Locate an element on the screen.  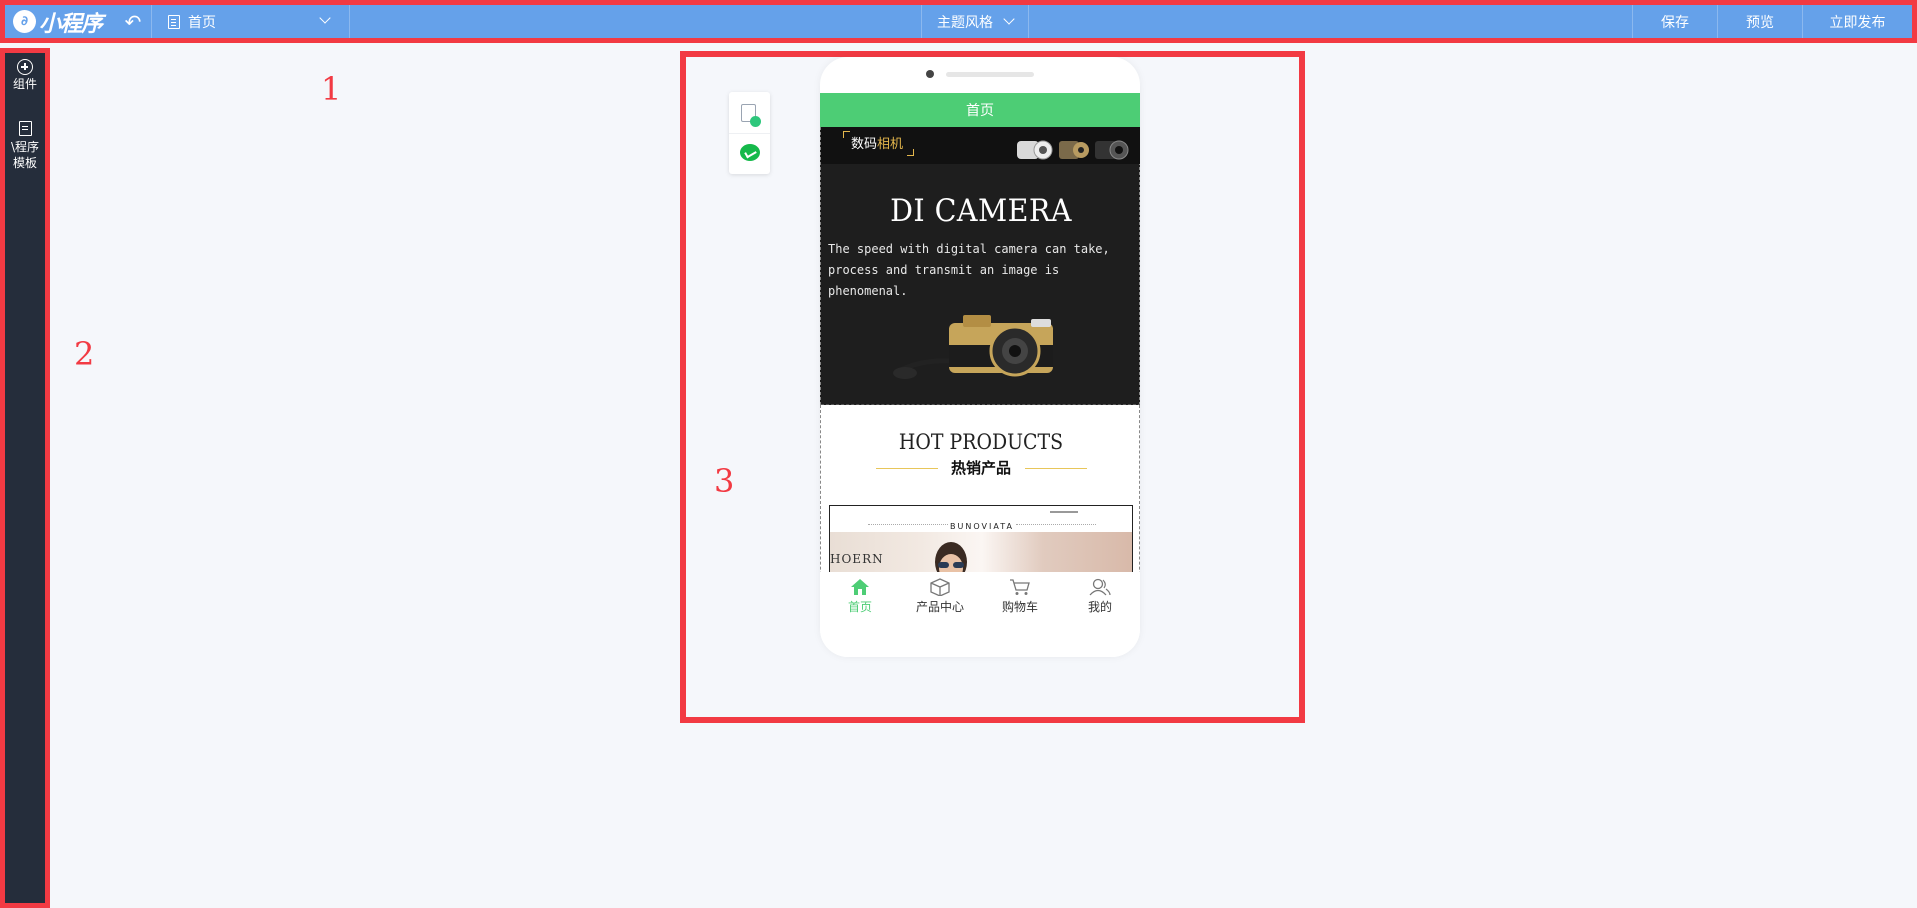
tab-home: 首页 is located at coordinates (860, 597).